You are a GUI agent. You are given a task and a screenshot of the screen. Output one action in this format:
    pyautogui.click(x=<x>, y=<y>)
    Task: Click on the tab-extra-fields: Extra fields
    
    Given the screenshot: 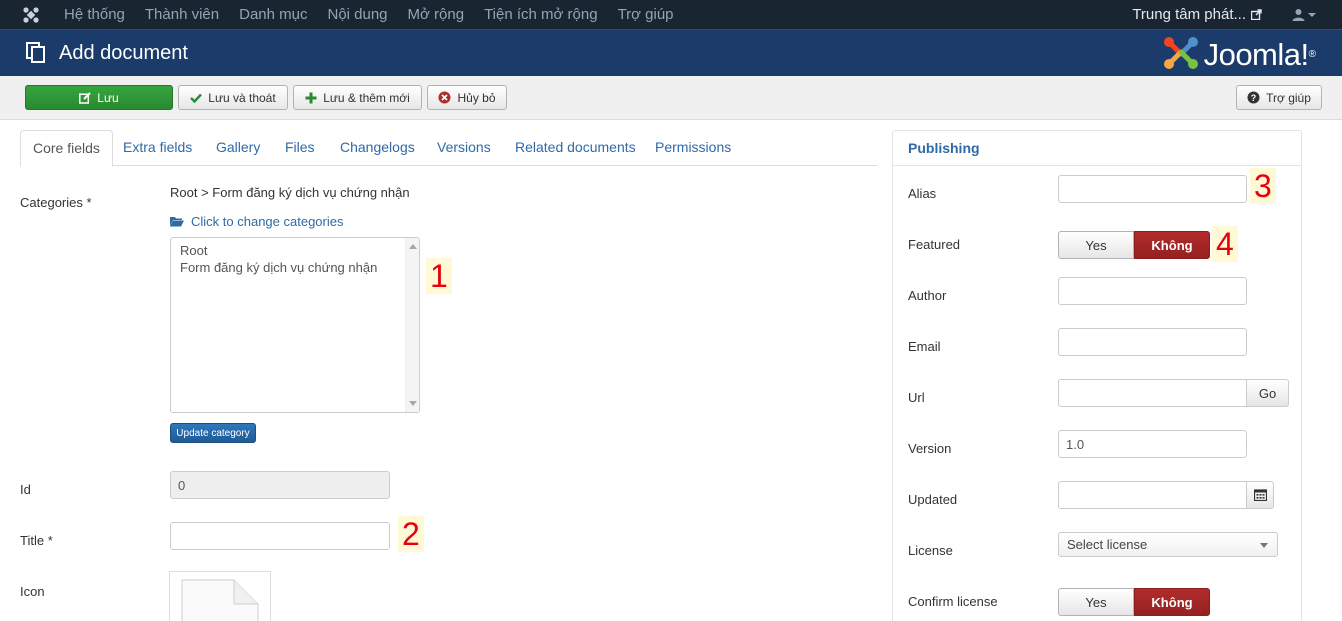 What is the action you would take?
    pyautogui.click(x=157, y=148)
    